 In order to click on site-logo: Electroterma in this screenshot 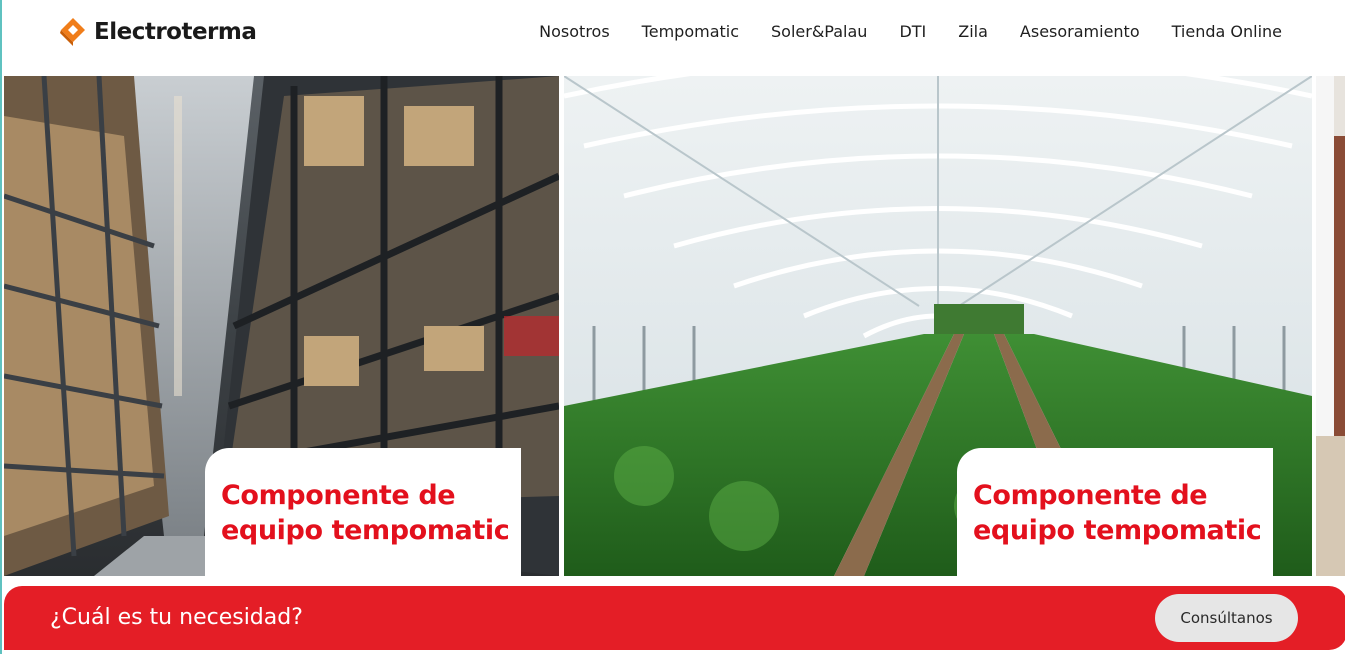, I will do `click(158, 32)`.